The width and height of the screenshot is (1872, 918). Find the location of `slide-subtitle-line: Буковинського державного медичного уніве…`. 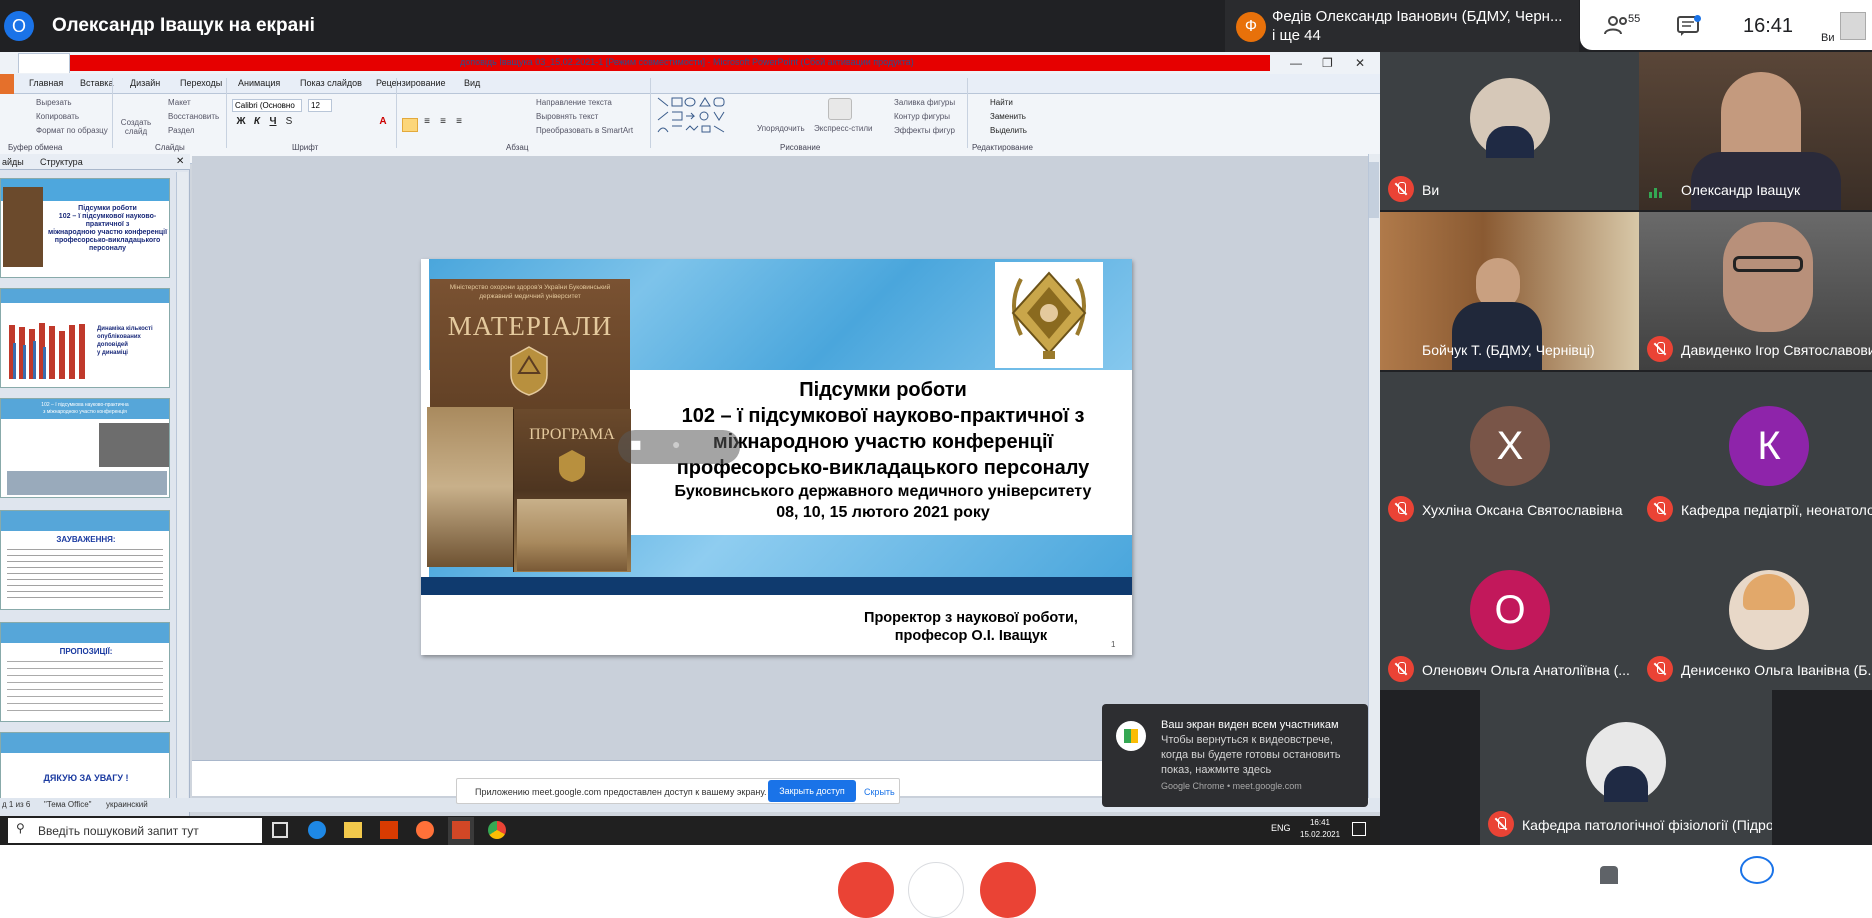

slide-subtitle-line: Буковинського державного медичного уніве… is located at coordinates (883, 491).